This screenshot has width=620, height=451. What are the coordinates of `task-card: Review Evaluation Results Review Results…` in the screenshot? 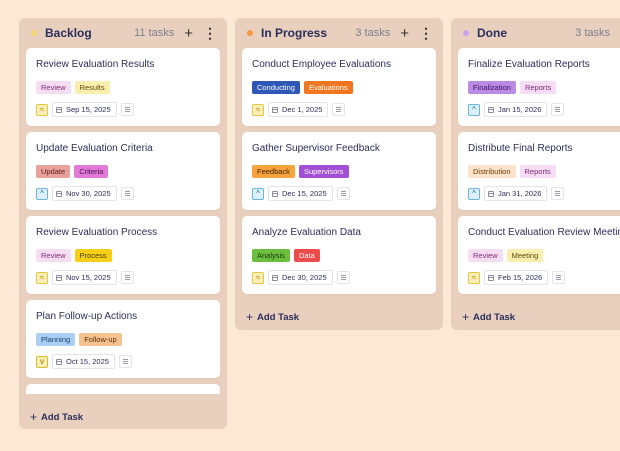 It's located at (123, 87).